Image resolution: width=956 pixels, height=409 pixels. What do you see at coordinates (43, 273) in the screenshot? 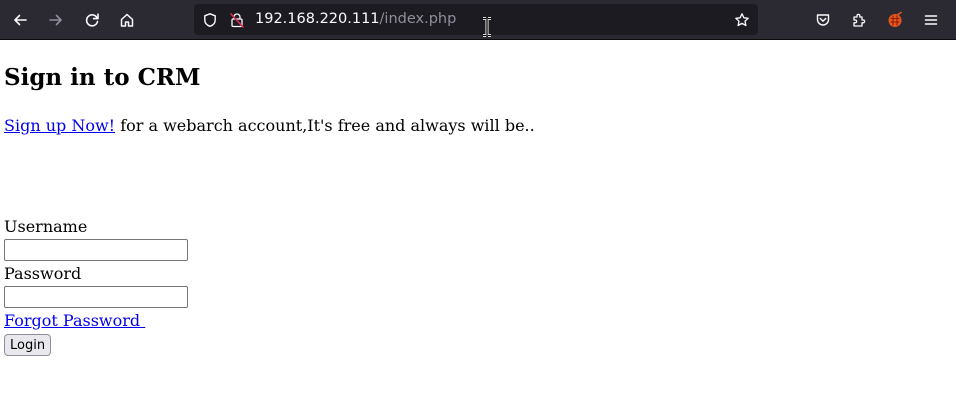
I see `password-label: Password` at bounding box center [43, 273].